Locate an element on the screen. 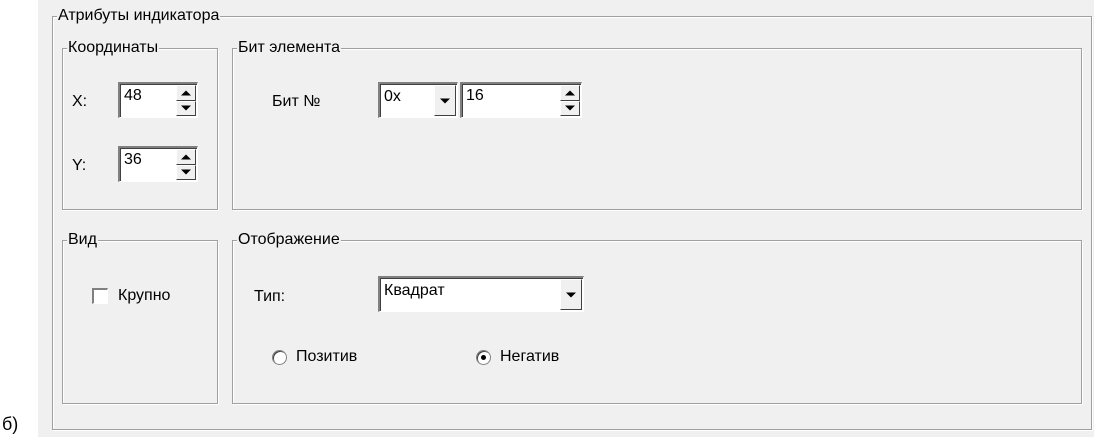  positive-label: Позитив is located at coordinates (326, 357).